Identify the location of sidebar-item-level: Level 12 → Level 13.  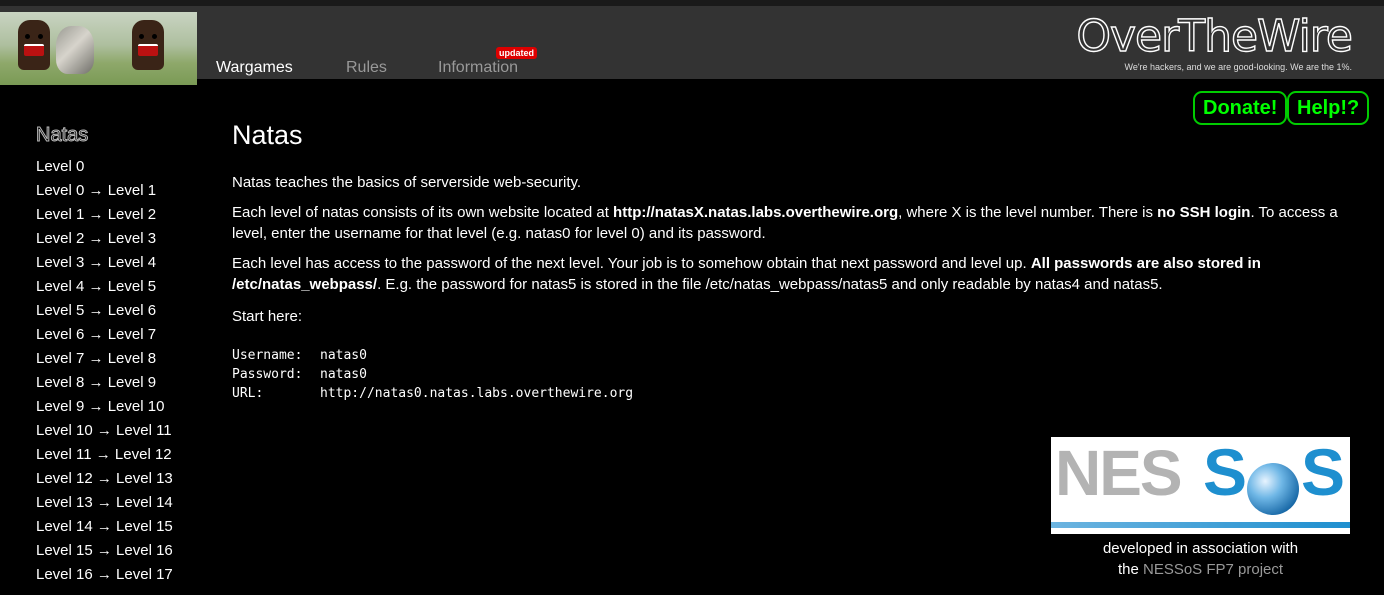
(126, 479).